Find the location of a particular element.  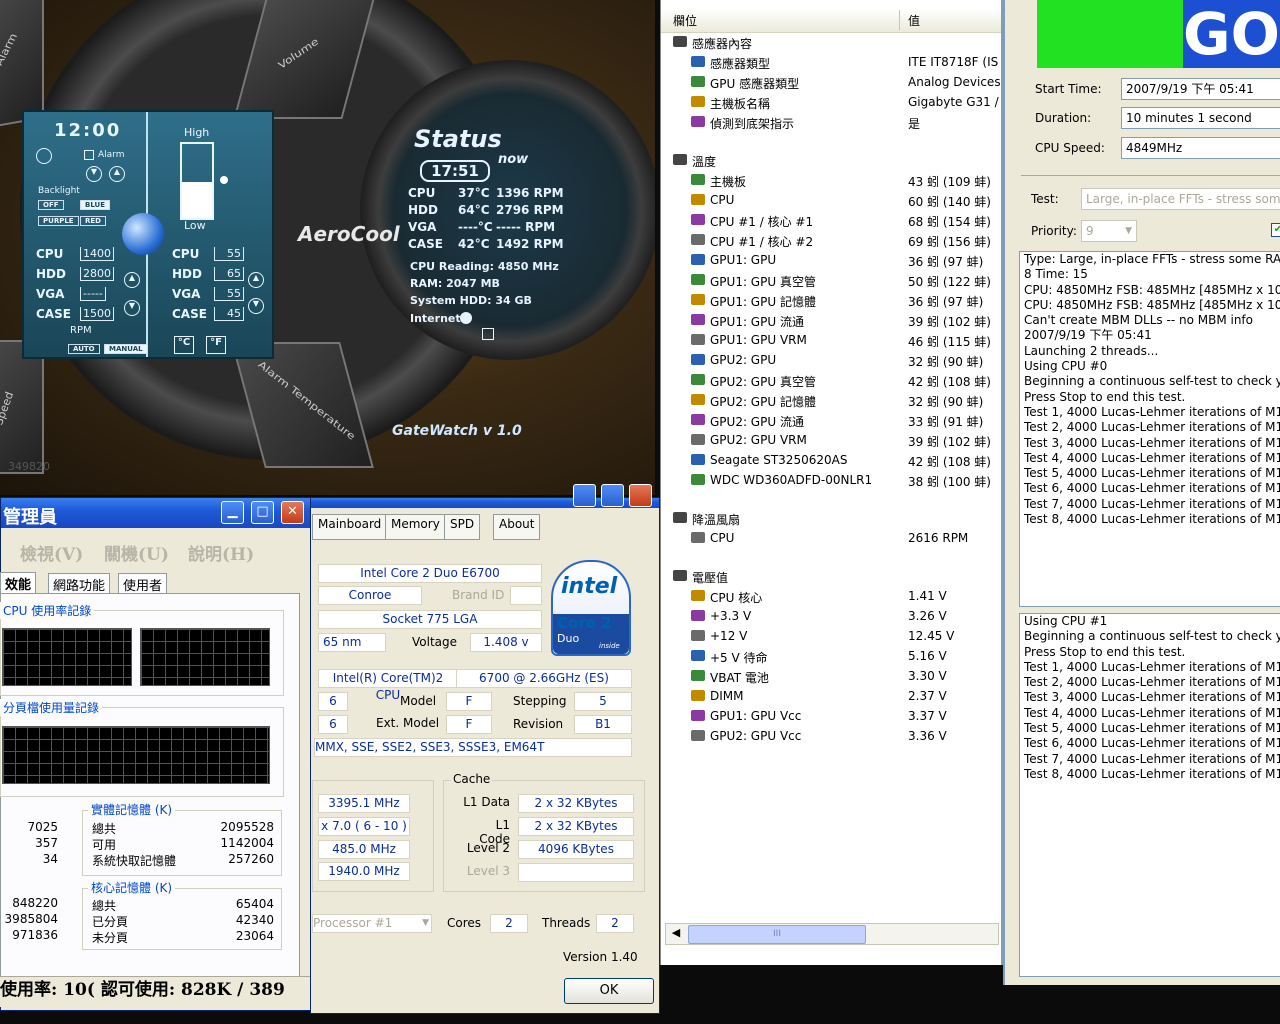

sensor-row: GPU1: GPU 記憶體 36 蚓 (97 蚌) is located at coordinates (831, 300).